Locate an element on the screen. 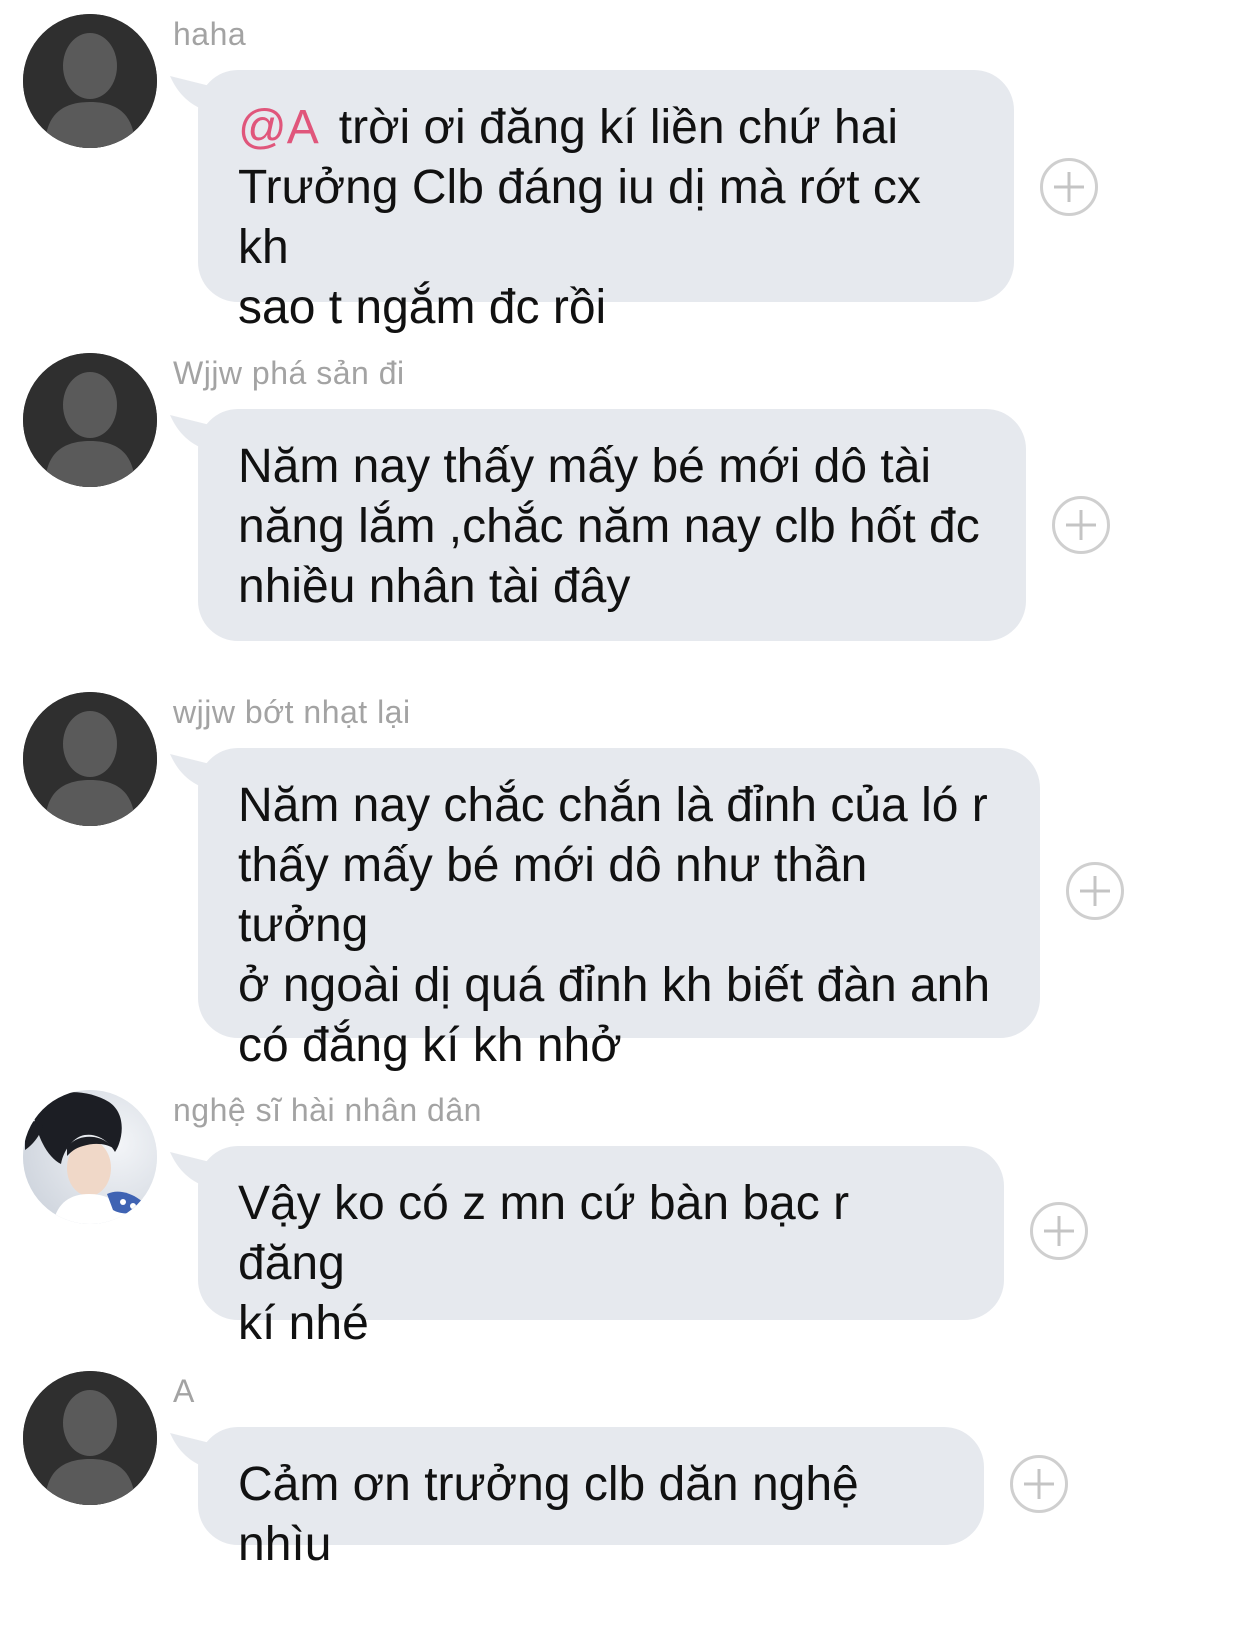  sender-name: Wjjw phá sản đi is located at coordinates (289, 373).